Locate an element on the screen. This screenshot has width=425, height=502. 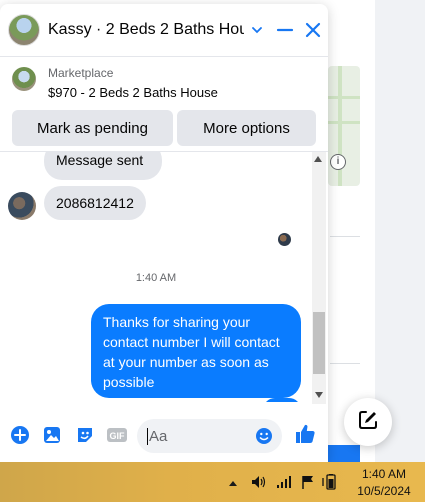
info-icon: i is located at coordinates (338, 162).